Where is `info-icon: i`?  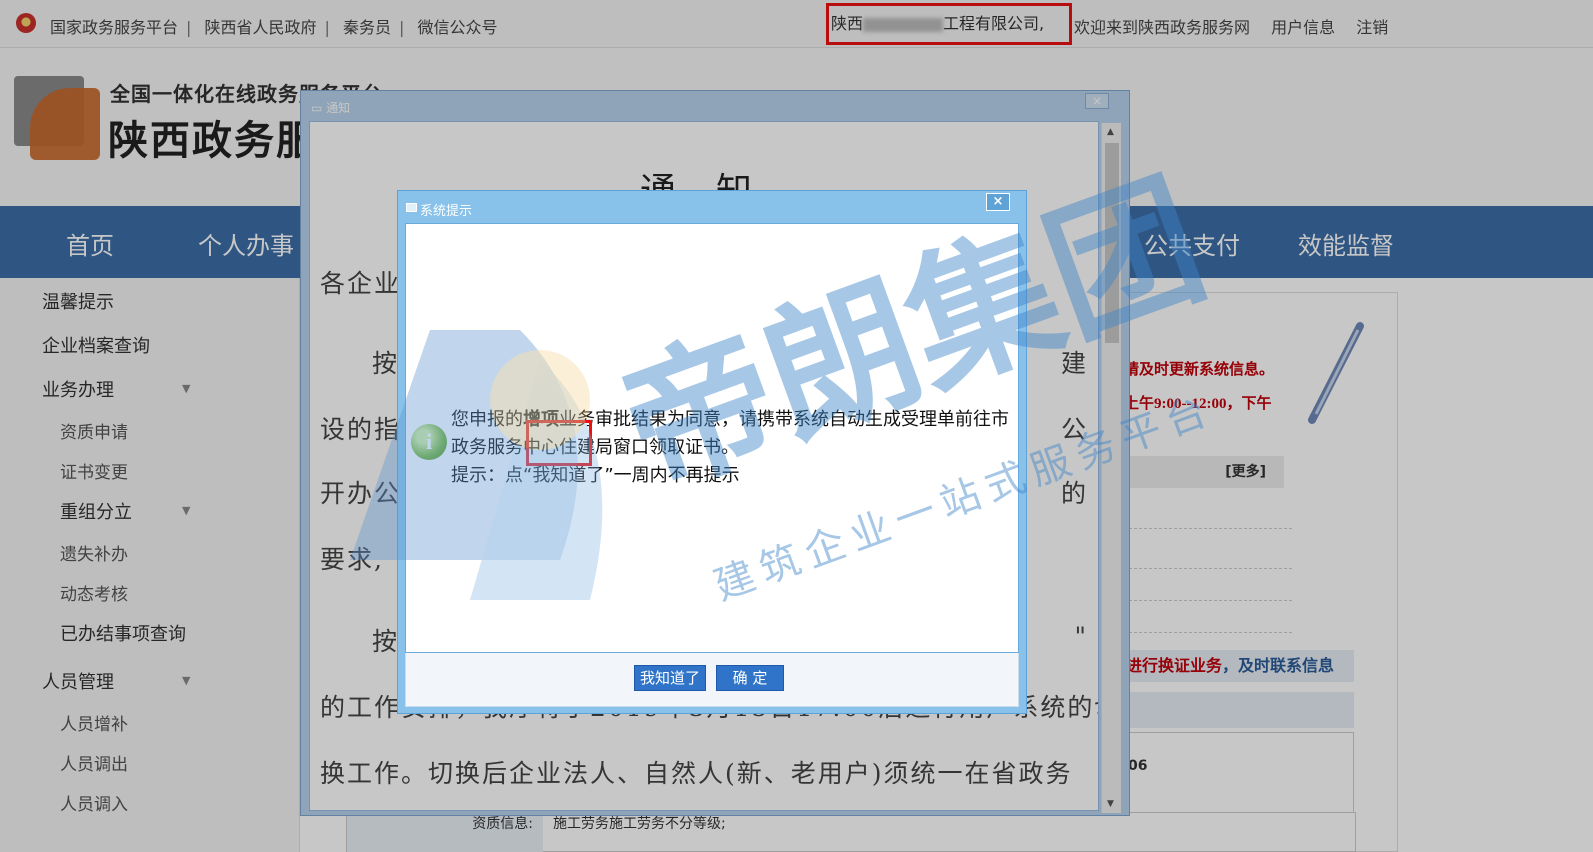 info-icon: i is located at coordinates (429, 442).